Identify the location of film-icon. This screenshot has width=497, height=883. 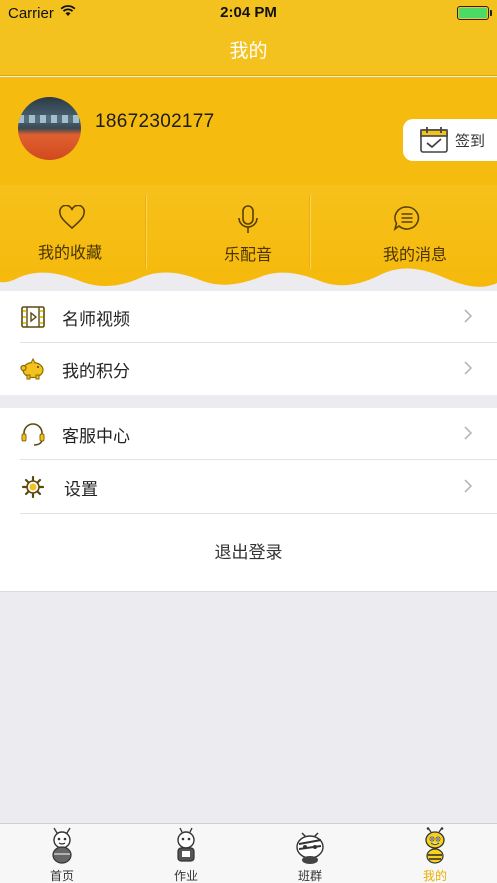
(33, 317).